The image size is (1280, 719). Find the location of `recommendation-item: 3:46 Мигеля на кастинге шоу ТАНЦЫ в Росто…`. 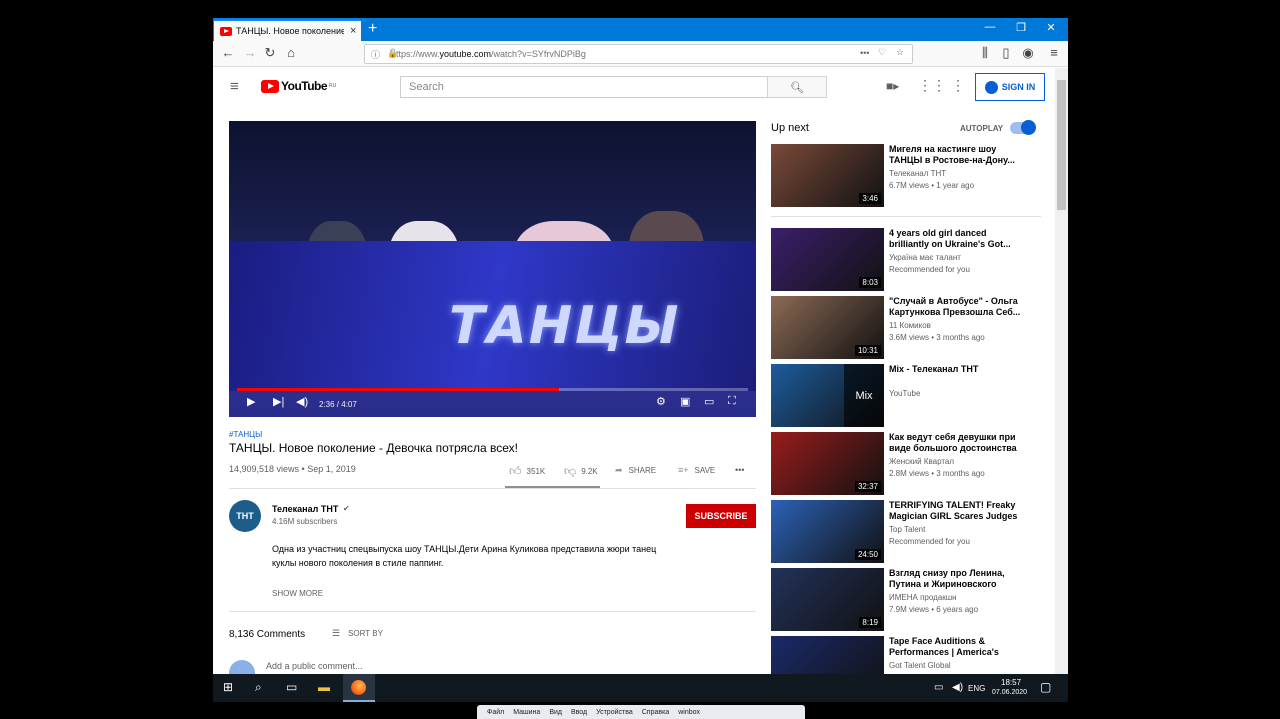

recommendation-item: 3:46 Мигеля на кастинге шоу ТАНЦЫ в Росто… is located at coordinates (906, 176).